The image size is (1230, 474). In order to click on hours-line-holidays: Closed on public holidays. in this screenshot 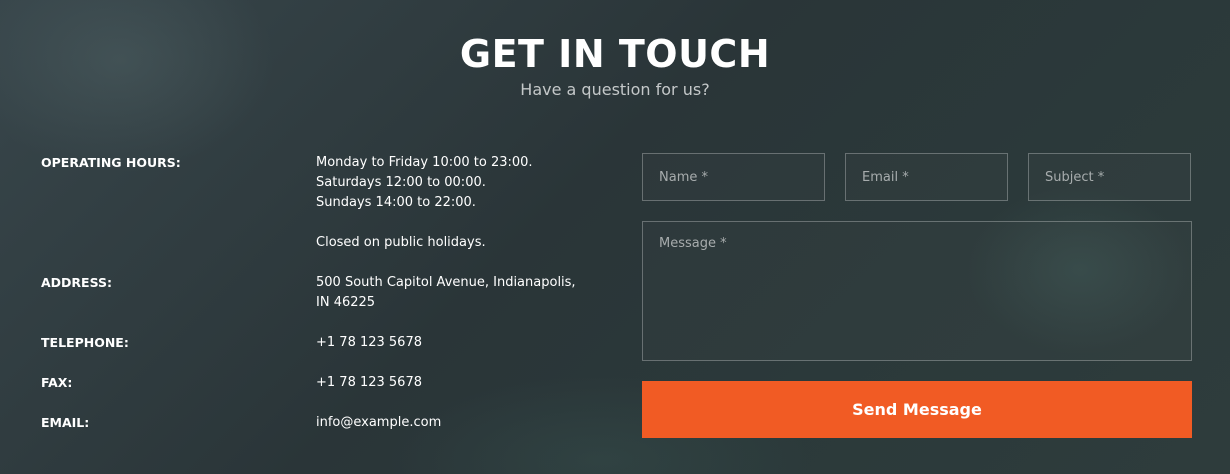, I will do `click(401, 242)`.